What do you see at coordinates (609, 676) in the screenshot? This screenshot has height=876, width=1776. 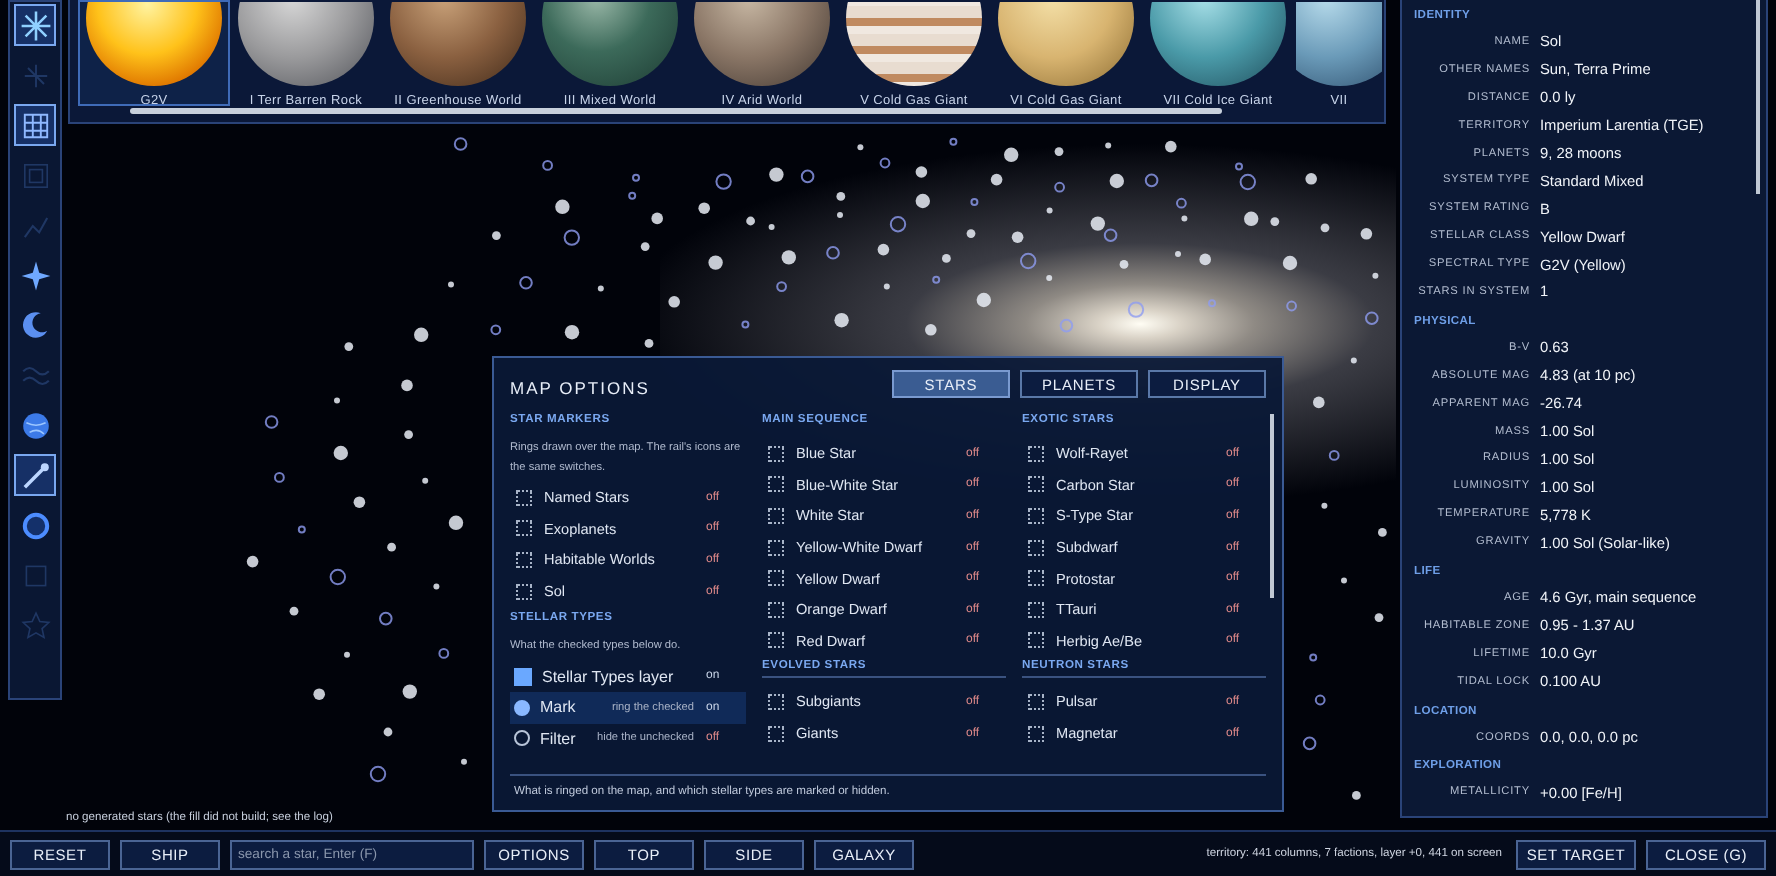 I see `option-label: Stellar Types layer` at bounding box center [609, 676].